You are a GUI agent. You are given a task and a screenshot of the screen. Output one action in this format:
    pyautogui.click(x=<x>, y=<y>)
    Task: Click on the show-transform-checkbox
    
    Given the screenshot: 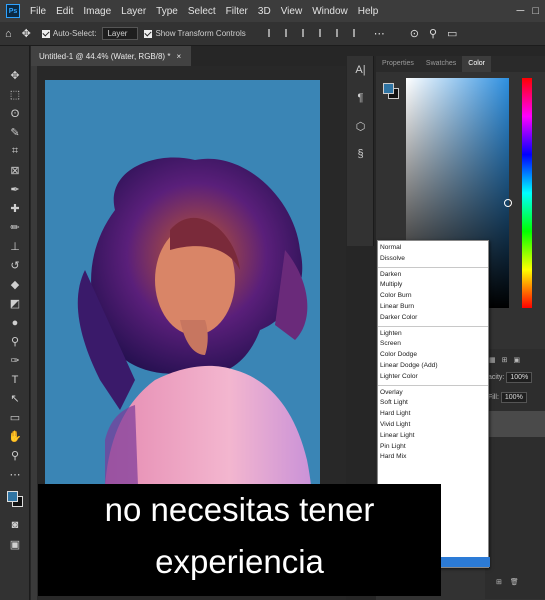 What is the action you would take?
    pyautogui.click(x=148, y=33)
    